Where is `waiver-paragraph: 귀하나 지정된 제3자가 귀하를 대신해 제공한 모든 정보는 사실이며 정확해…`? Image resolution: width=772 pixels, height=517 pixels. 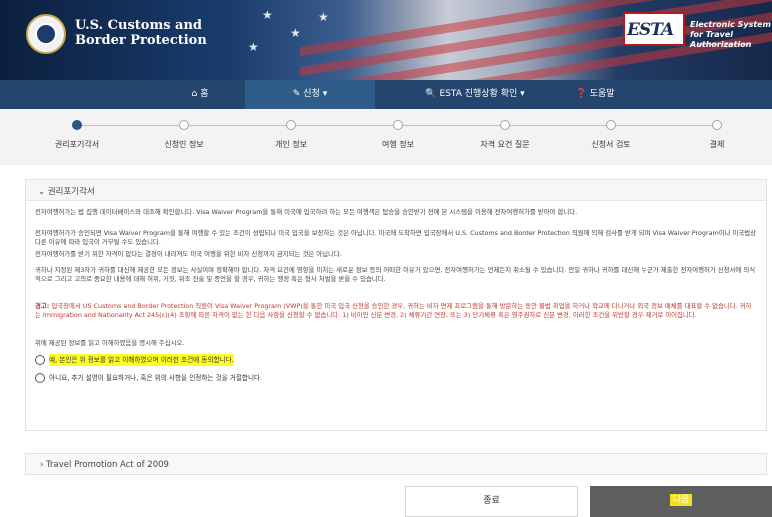
waiver-paragraph: 귀하나 지정된 제3자가 귀하를 대신해 제공한 모든 정보는 사실이며 정확해… is located at coordinates (395, 274).